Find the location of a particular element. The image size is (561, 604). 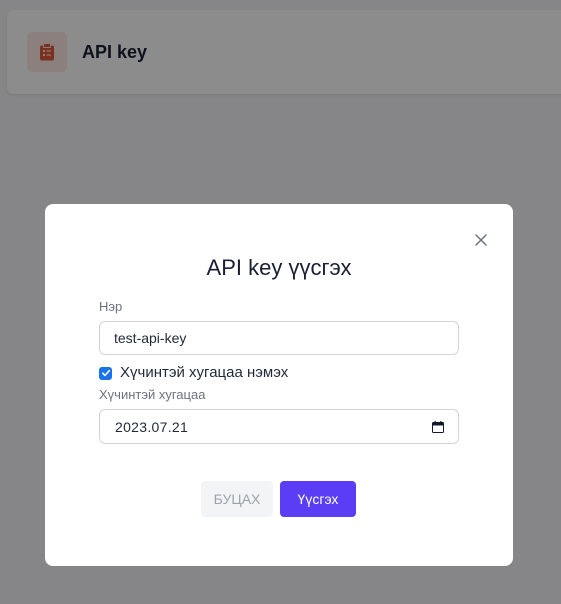

expiry-date-input: 2023.07.21 is located at coordinates (279, 426).